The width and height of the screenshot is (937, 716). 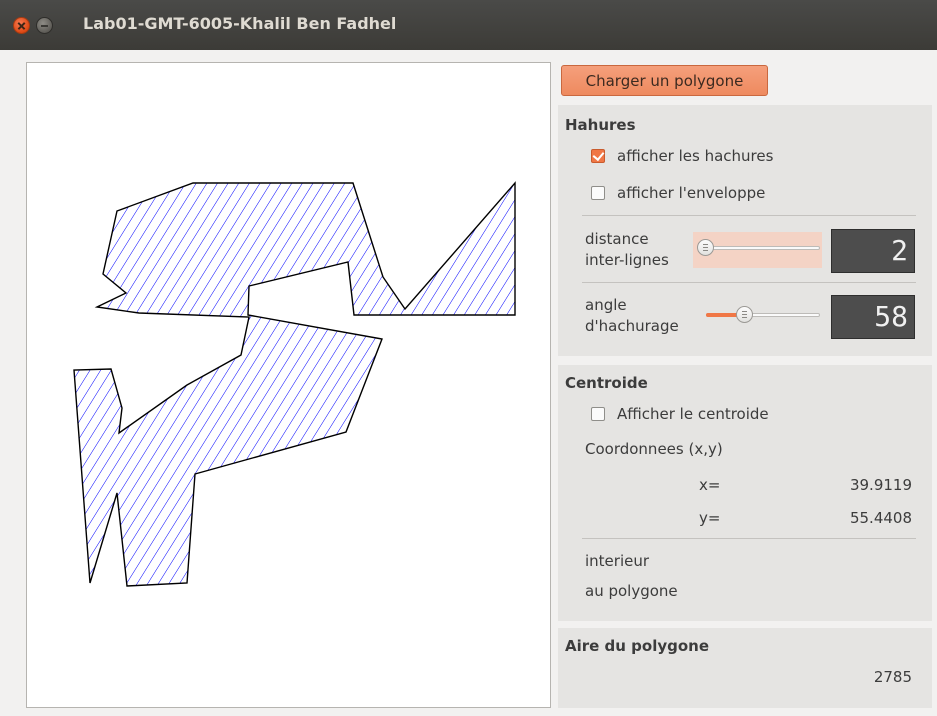 I want to click on distance-lcd-display: 2, so click(x=873, y=251).